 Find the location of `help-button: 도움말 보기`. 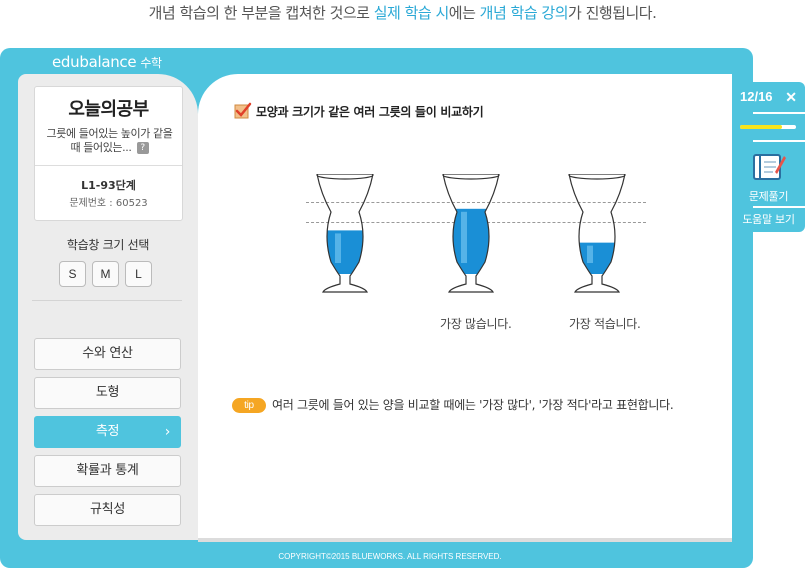

help-button: 도움말 보기 is located at coordinates (768, 220).